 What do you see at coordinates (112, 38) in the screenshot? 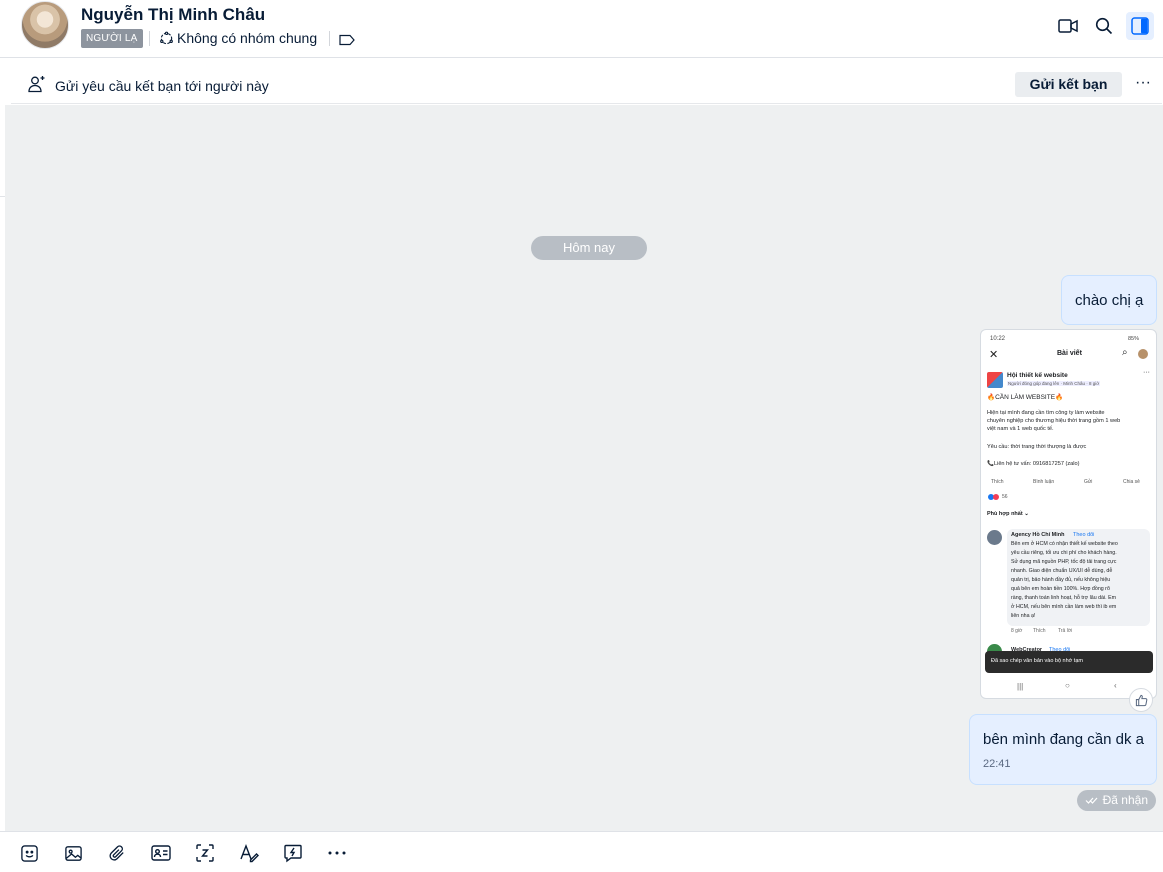
I see `stranger-badge: NGƯỜI LẠ` at bounding box center [112, 38].